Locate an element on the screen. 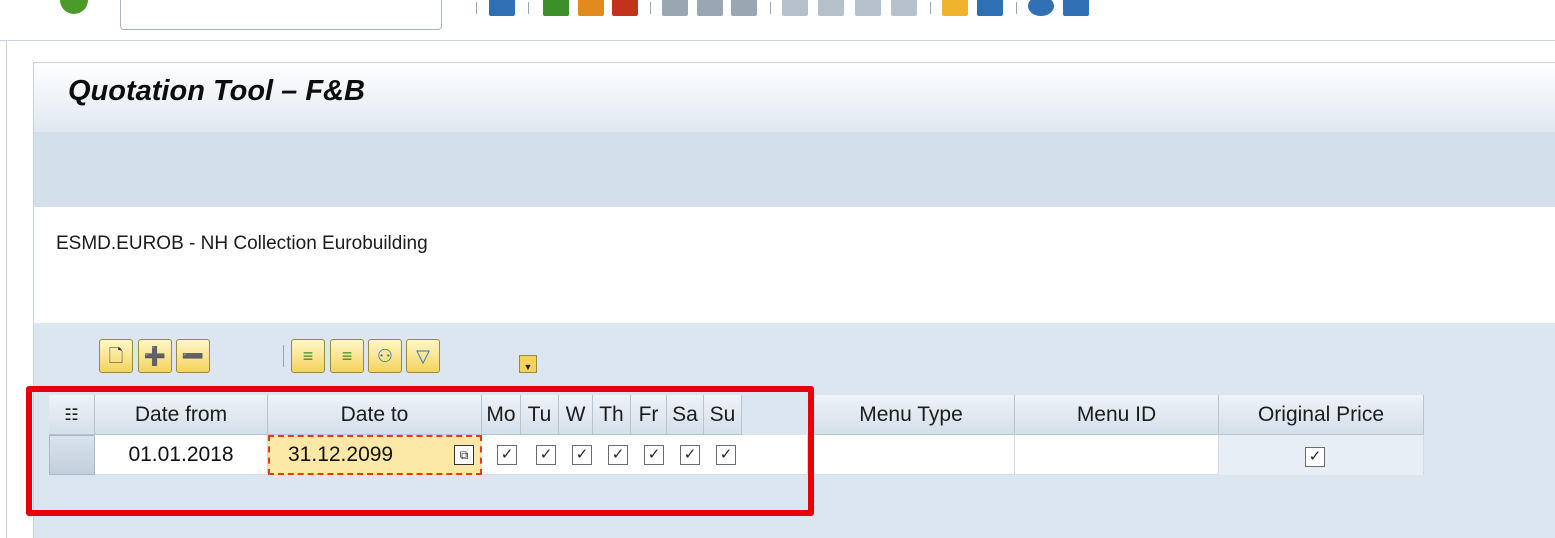 This screenshot has width=1555, height=538. delete-row-icon: ➖ is located at coordinates (193, 356).